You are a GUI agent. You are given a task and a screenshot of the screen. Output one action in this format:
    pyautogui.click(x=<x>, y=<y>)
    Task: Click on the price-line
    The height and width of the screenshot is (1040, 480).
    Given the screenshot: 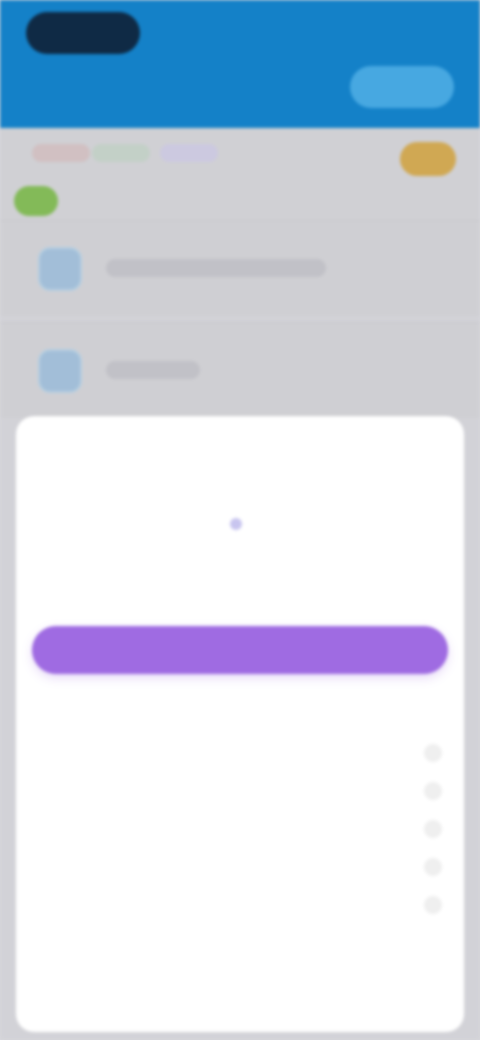 What is the action you would take?
    pyautogui.click(x=240, y=524)
    